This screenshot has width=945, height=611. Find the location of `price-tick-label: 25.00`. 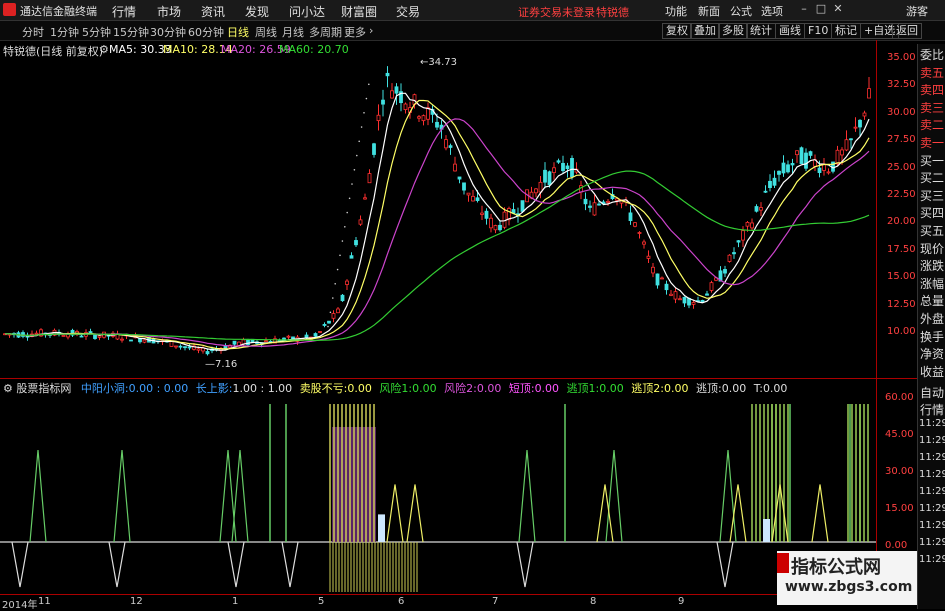

price-tick-label: 25.00 is located at coordinates (901, 167).